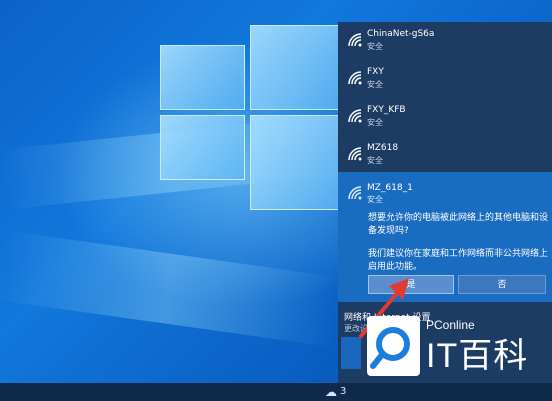 The image size is (552, 401). Describe the element at coordinates (450, 325) in the screenshot. I see `watermark-brand-small: PConline` at that location.